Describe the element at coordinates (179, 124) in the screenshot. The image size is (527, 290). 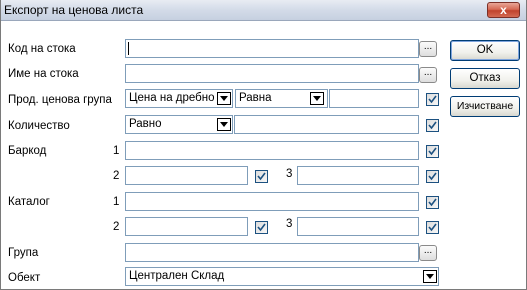
I see `quantity-operator-select: Равно` at that location.